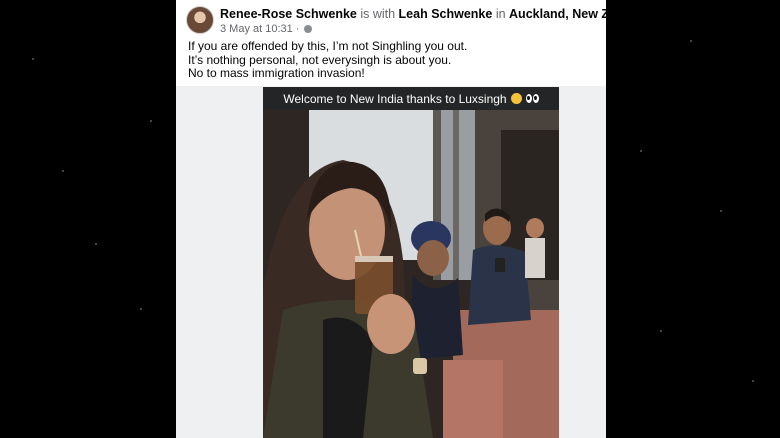 The width and height of the screenshot is (780, 438). What do you see at coordinates (377, 14) in the screenshot?
I see `with-text: is with` at bounding box center [377, 14].